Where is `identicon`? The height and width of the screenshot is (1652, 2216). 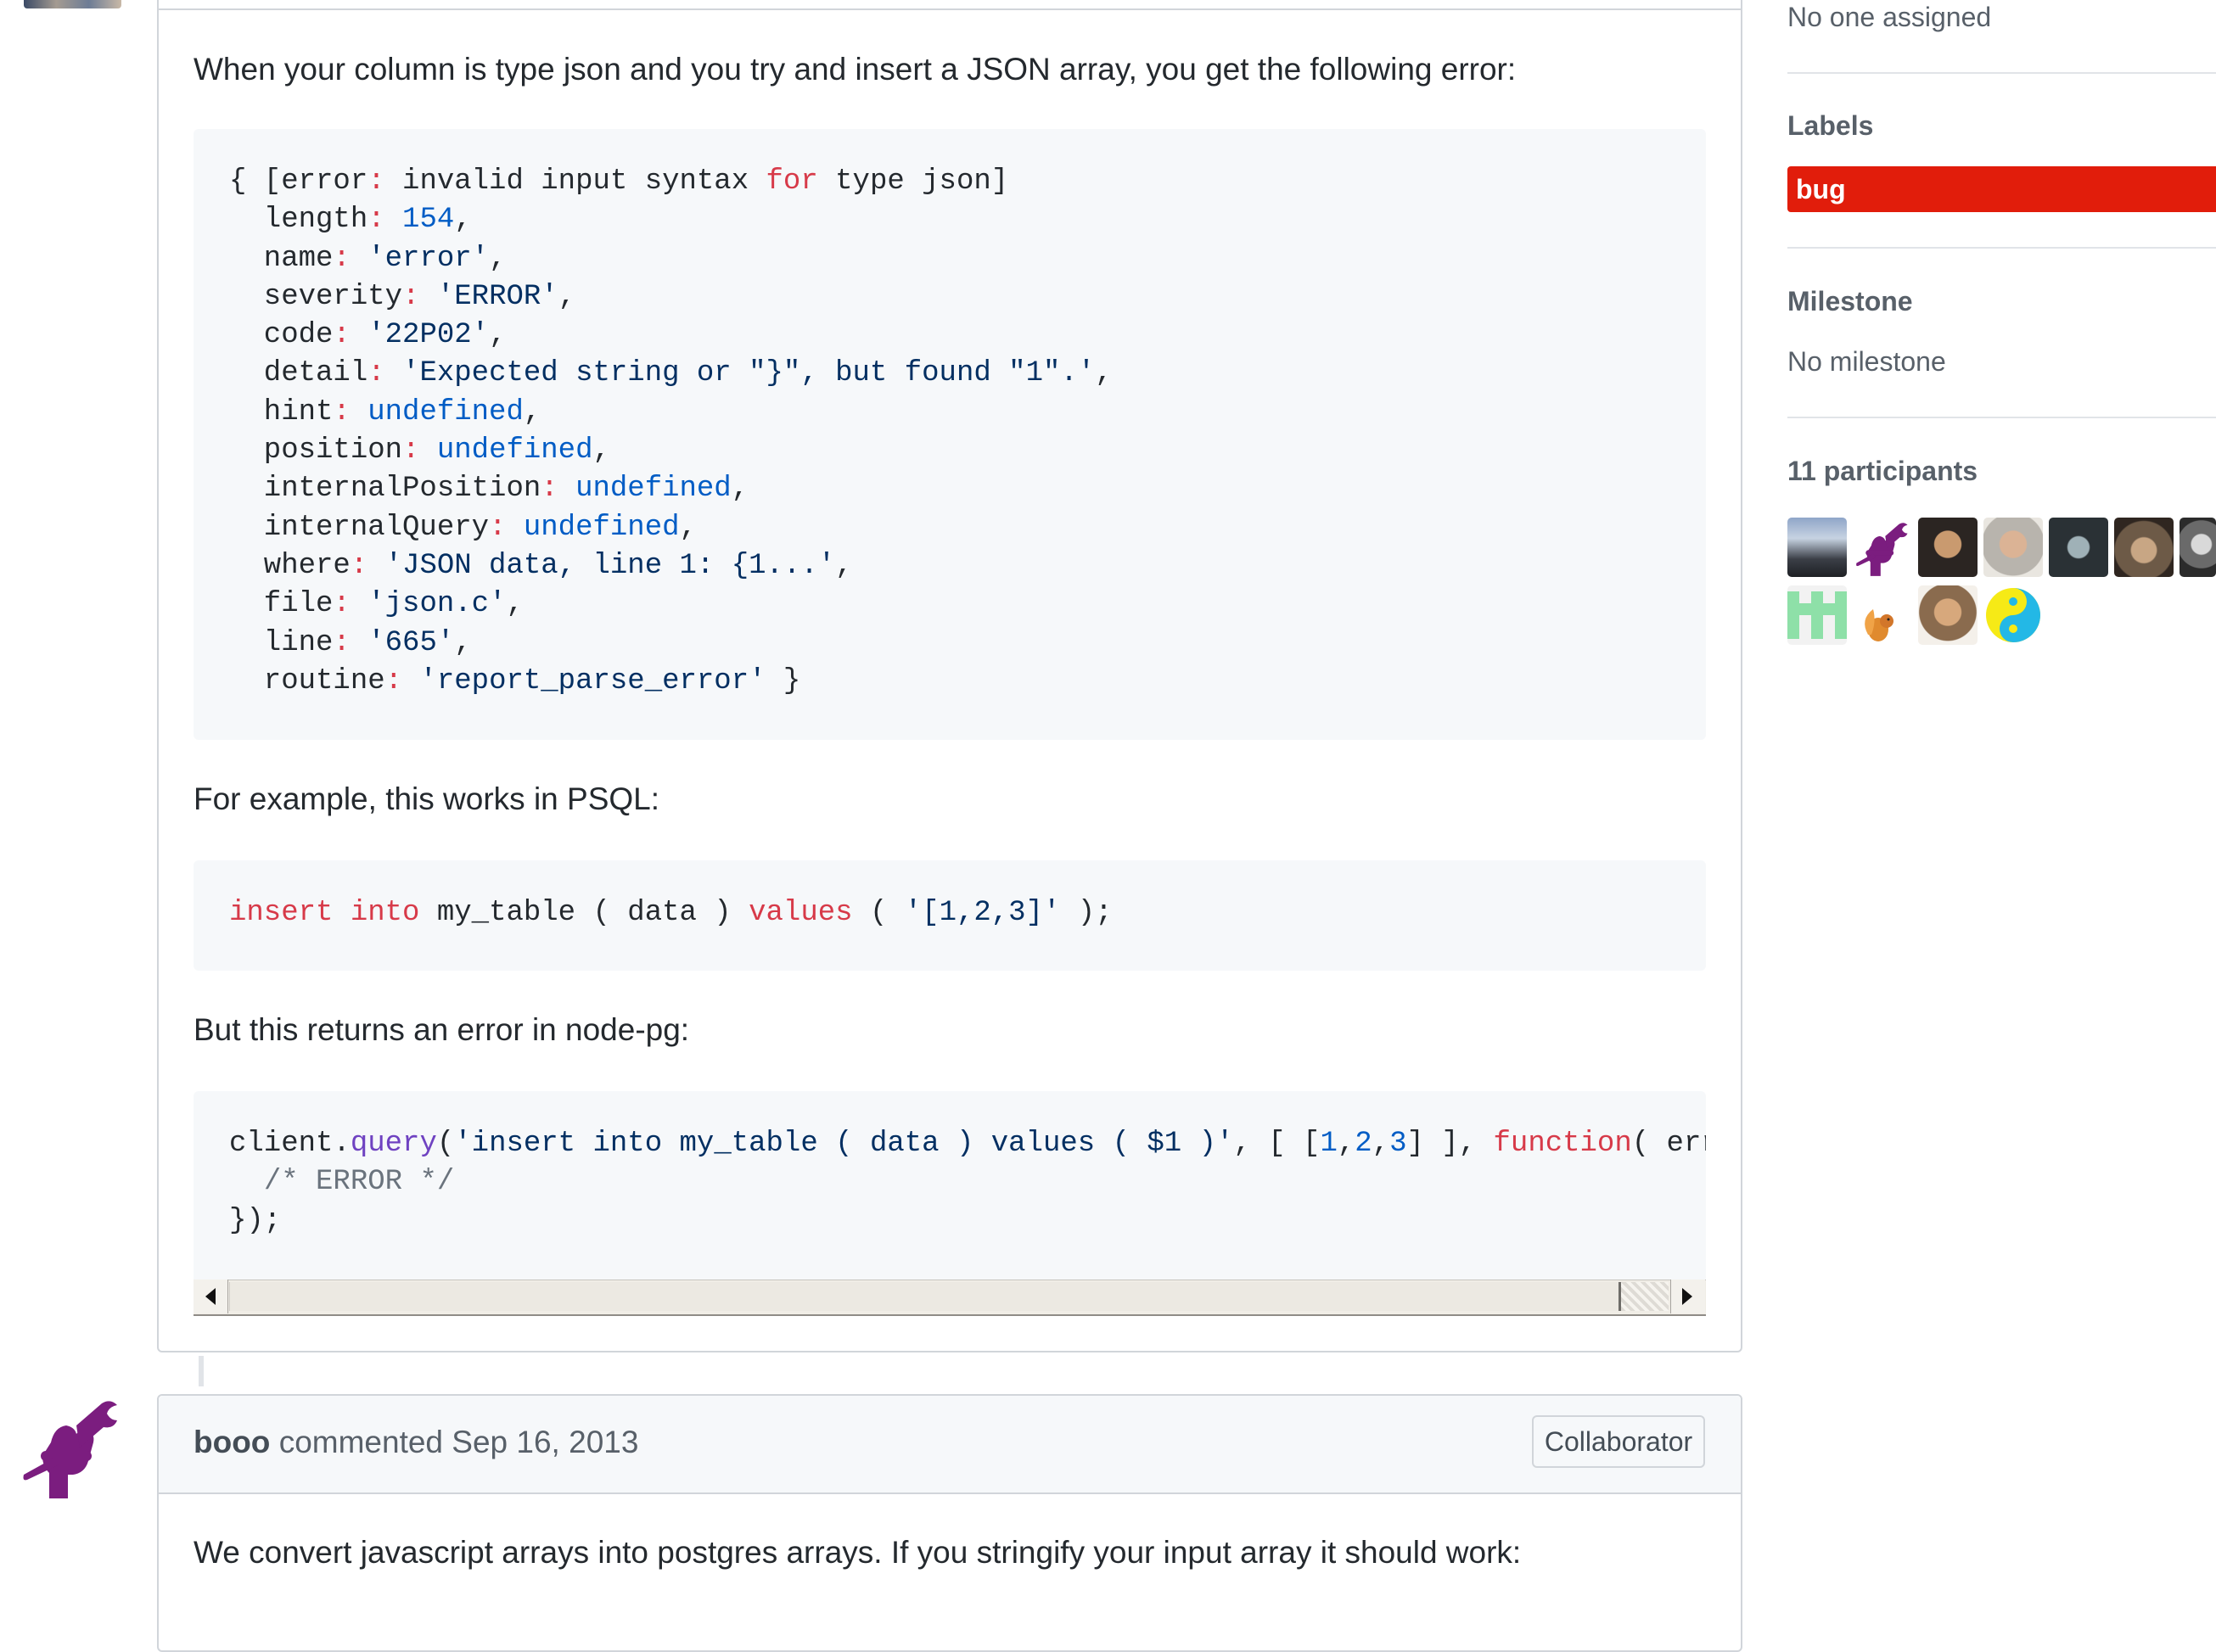
identicon is located at coordinates (1817, 615).